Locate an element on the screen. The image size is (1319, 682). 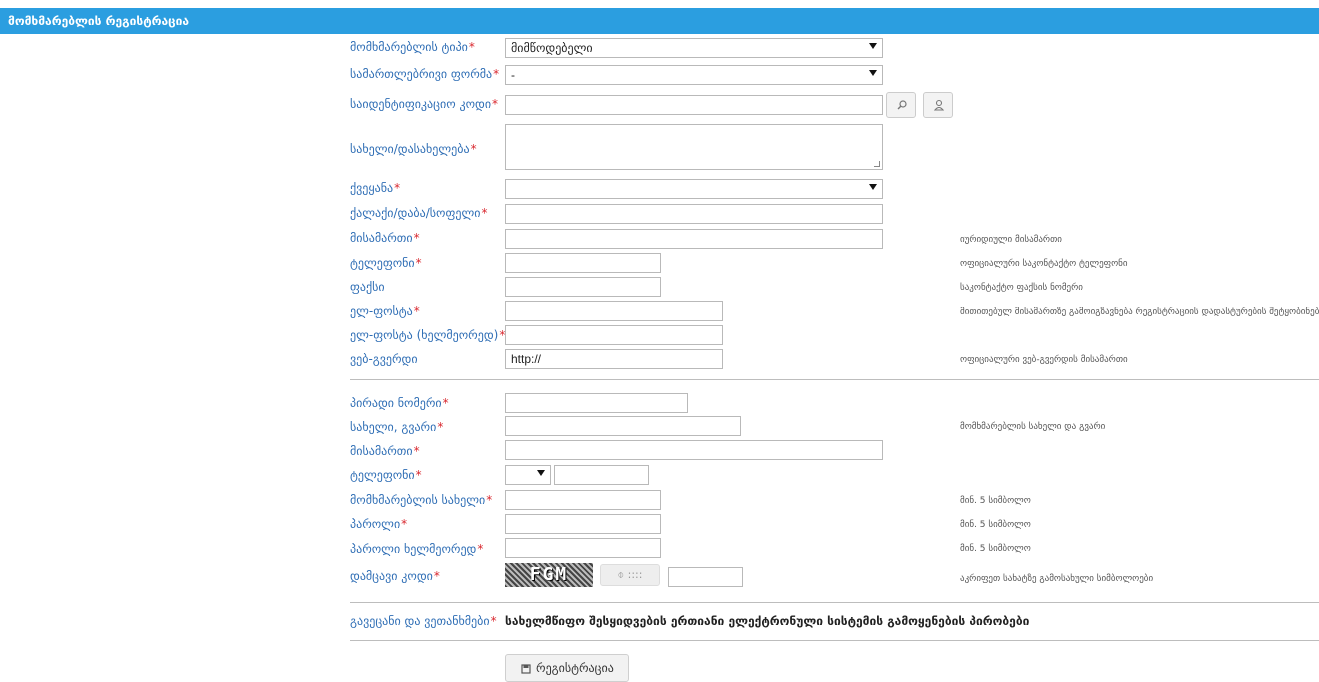
captcha-input is located at coordinates (705, 577).